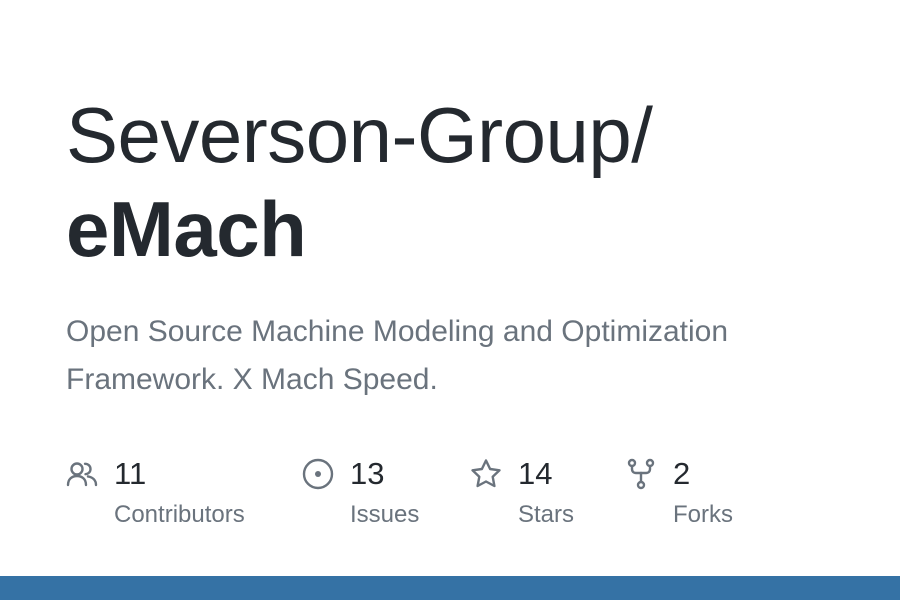  Describe the element at coordinates (318, 474) in the screenshot. I see `issue-opened-icon` at that location.